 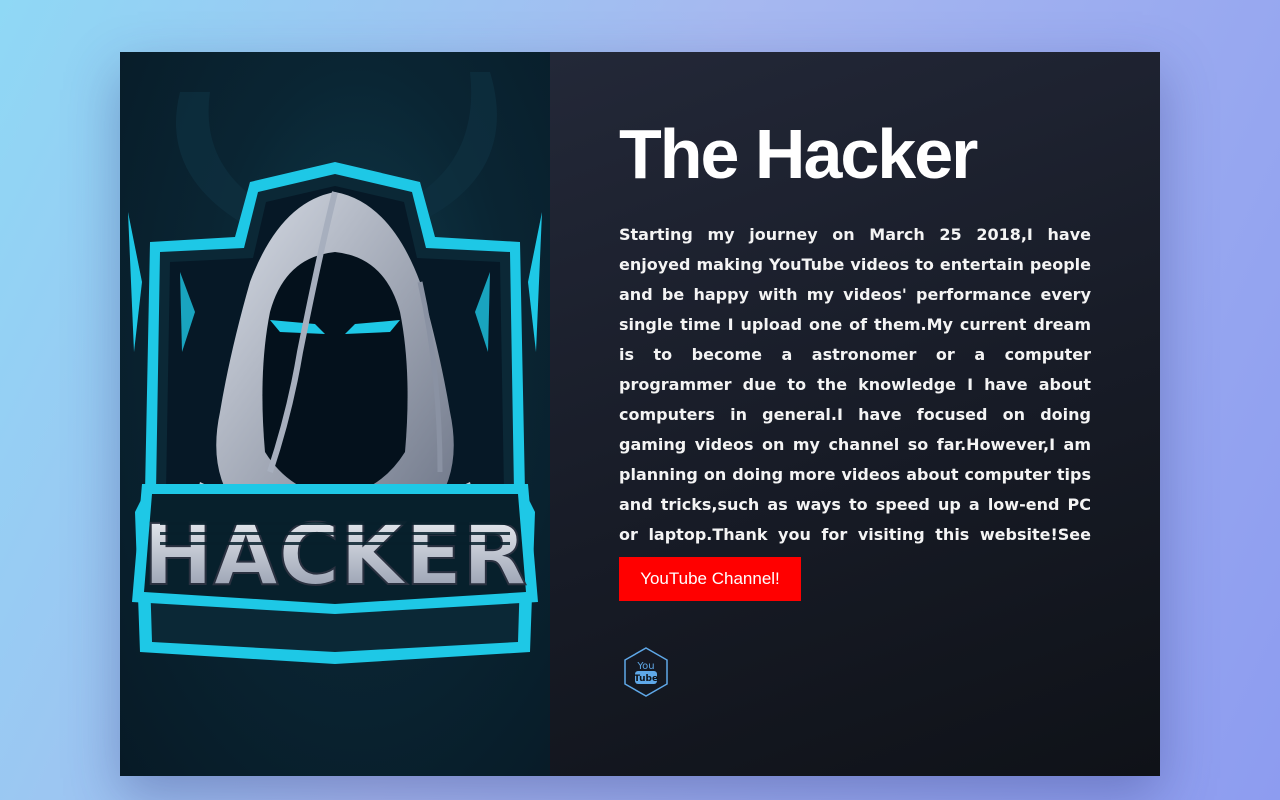 What do you see at coordinates (646, 679) in the screenshot?
I see `youtube-icon-text-bottom: Tube` at bounding box center [646, 679].